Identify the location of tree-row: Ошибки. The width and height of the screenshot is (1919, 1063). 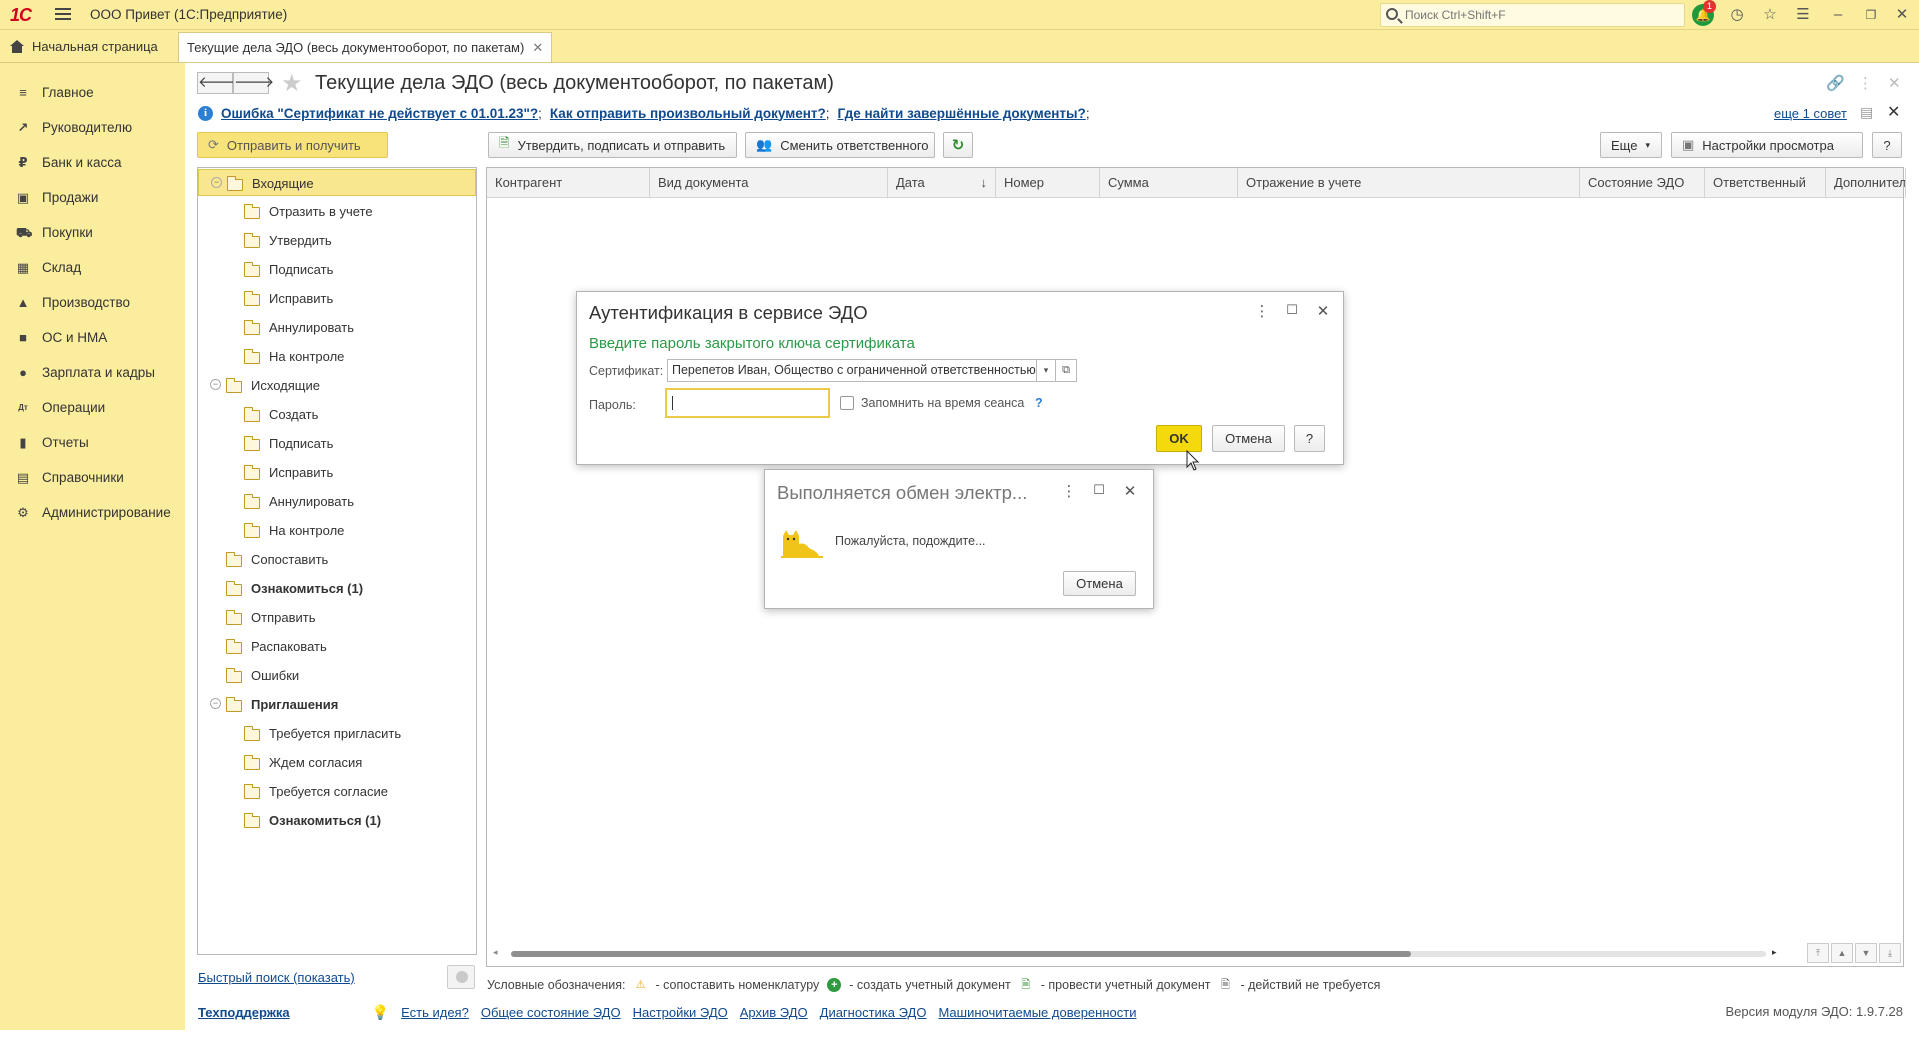
(337, 675).